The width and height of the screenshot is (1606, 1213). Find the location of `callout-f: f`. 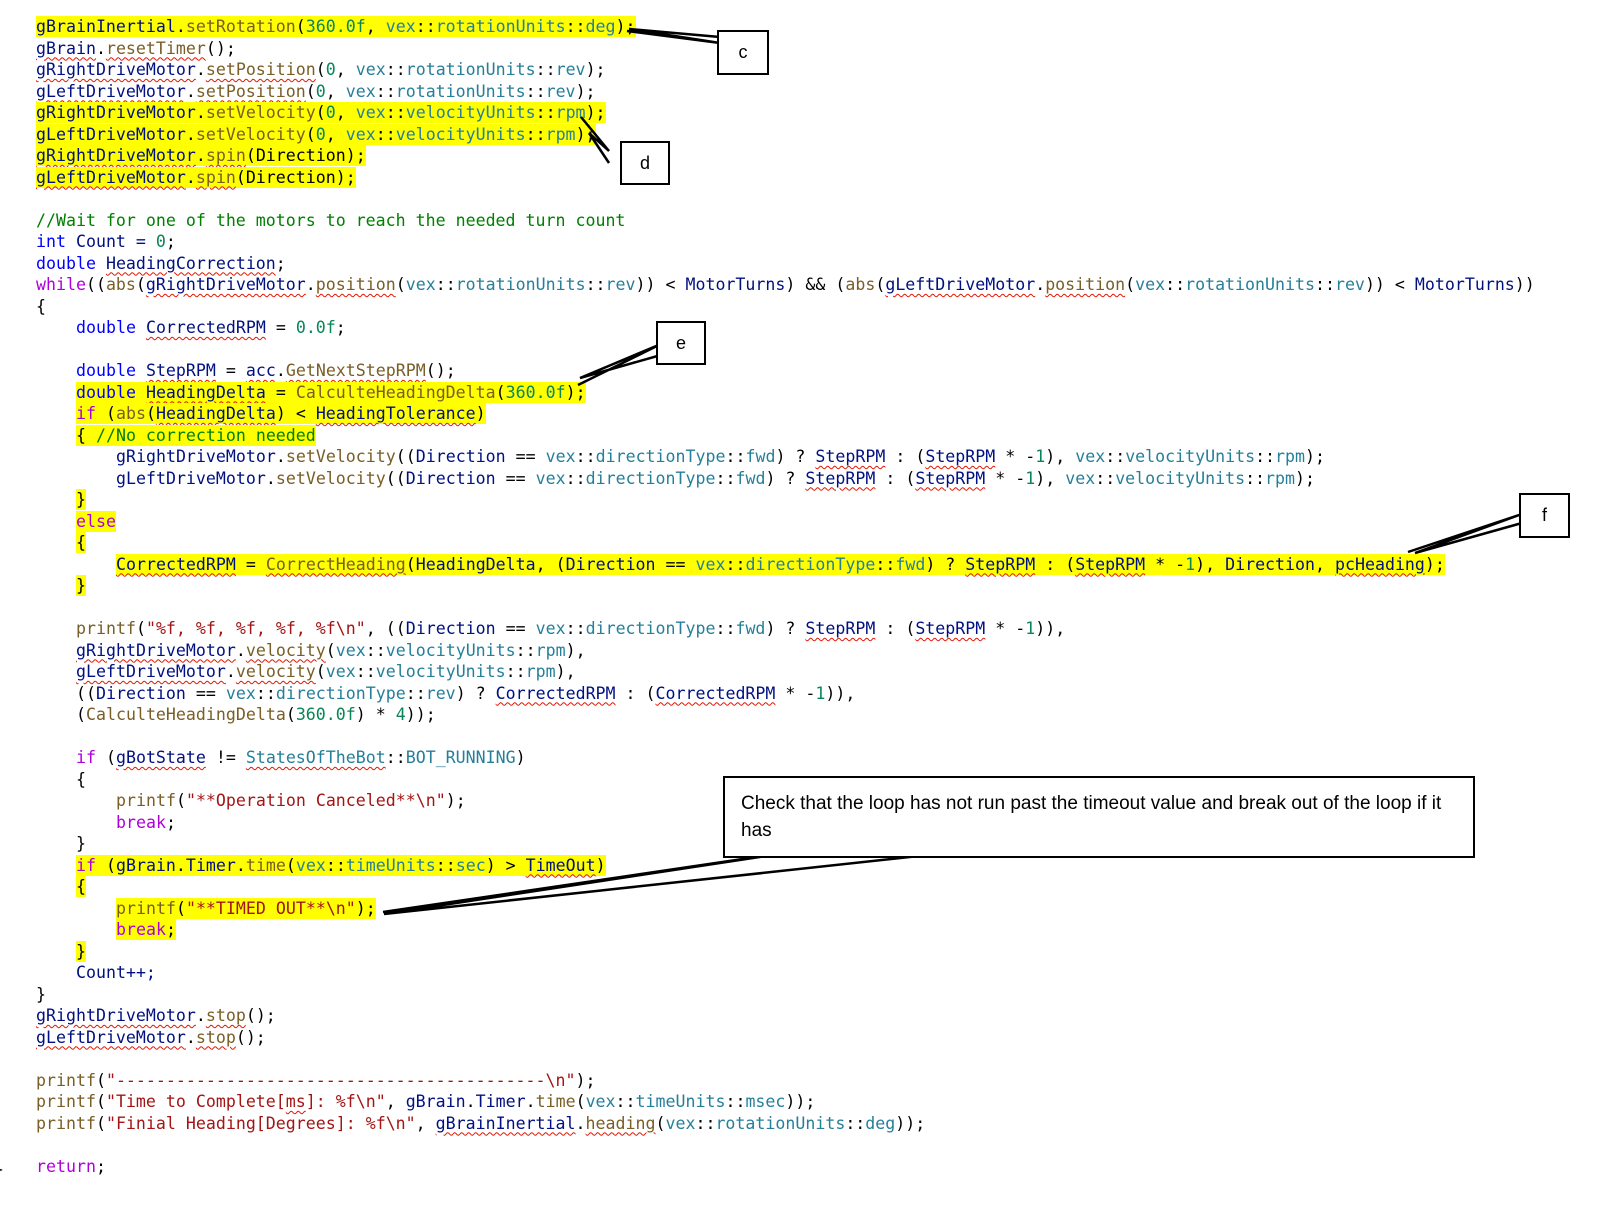

callout-f: f is located at coordinates (1544, 515).